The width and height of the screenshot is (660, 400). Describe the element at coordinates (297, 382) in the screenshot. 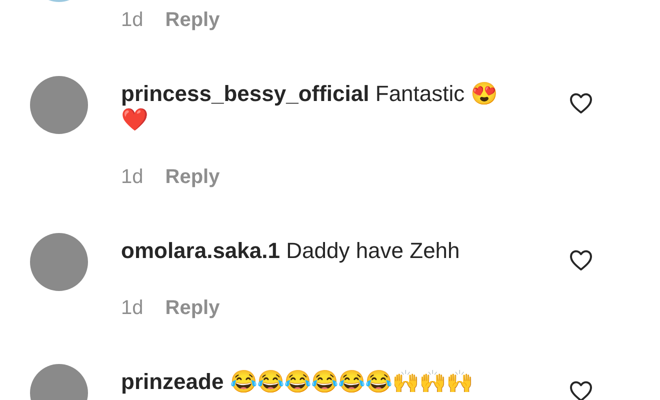

I see `comment-text: prinzeade 😂😂😂😂😂😂🙌🙌🙌` at that location.